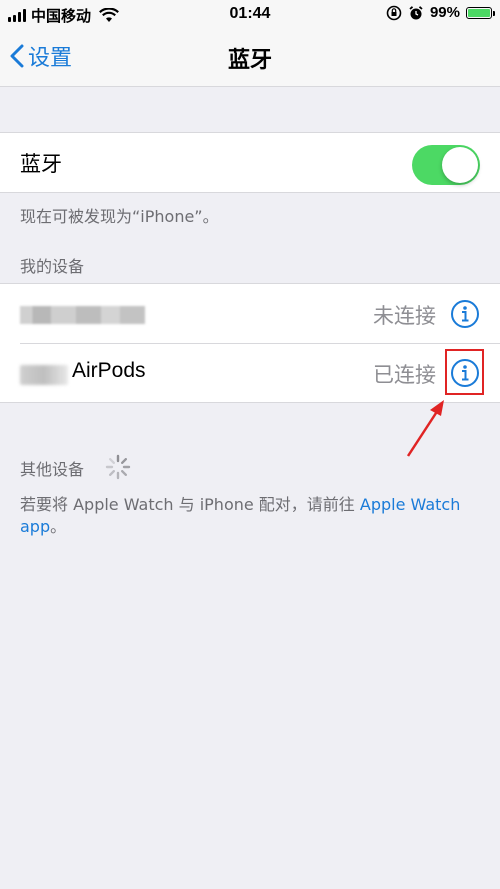  Describe the element at coordinates (109, 370) in the screenshot. I see `device-name: AirPods` at that location.